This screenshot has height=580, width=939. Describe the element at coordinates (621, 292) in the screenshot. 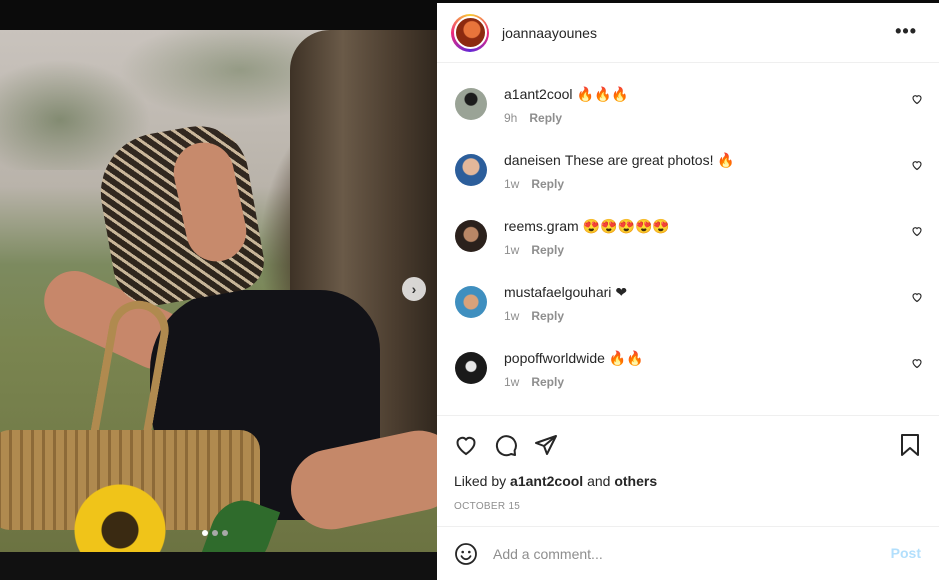

I see `comment-text: ❤` at that location.